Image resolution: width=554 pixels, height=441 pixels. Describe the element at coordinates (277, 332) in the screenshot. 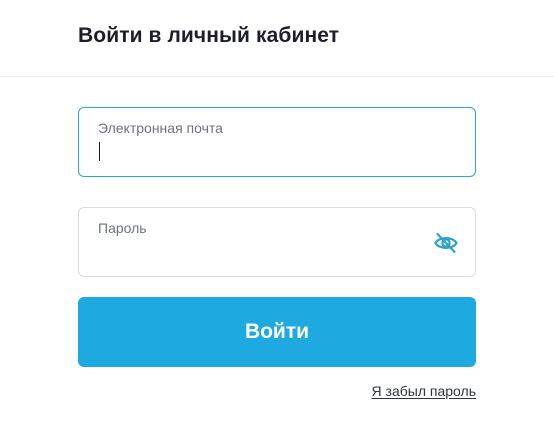

I see `login-button: Войти` at that location.